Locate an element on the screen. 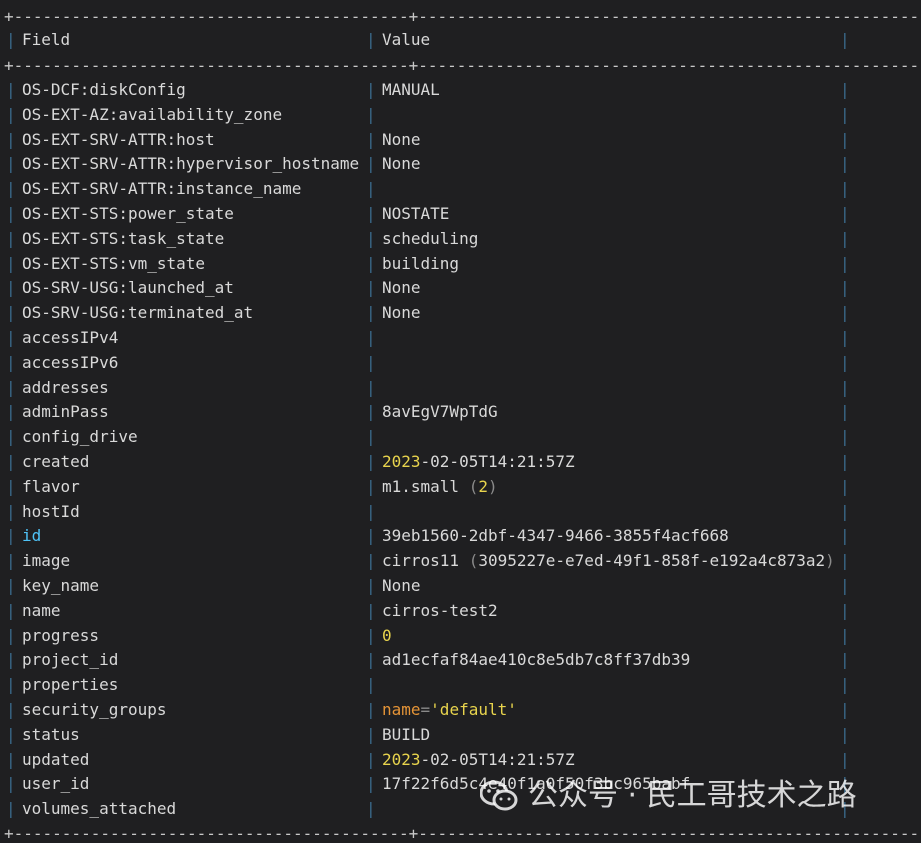  header-field: Field is located at coordinates (46, 39).